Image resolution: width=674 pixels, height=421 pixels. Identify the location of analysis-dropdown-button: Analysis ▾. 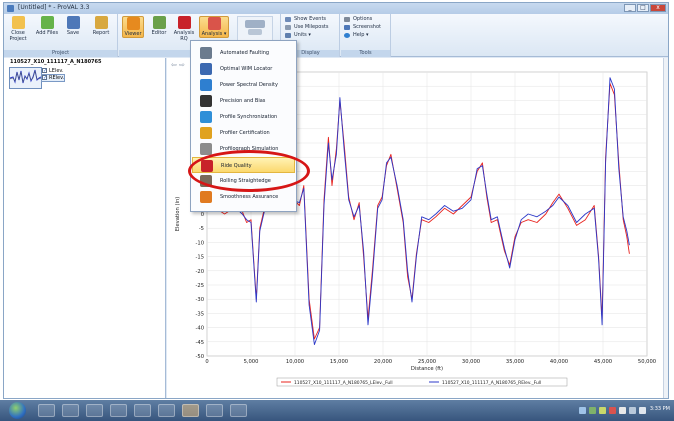
(214, 27).